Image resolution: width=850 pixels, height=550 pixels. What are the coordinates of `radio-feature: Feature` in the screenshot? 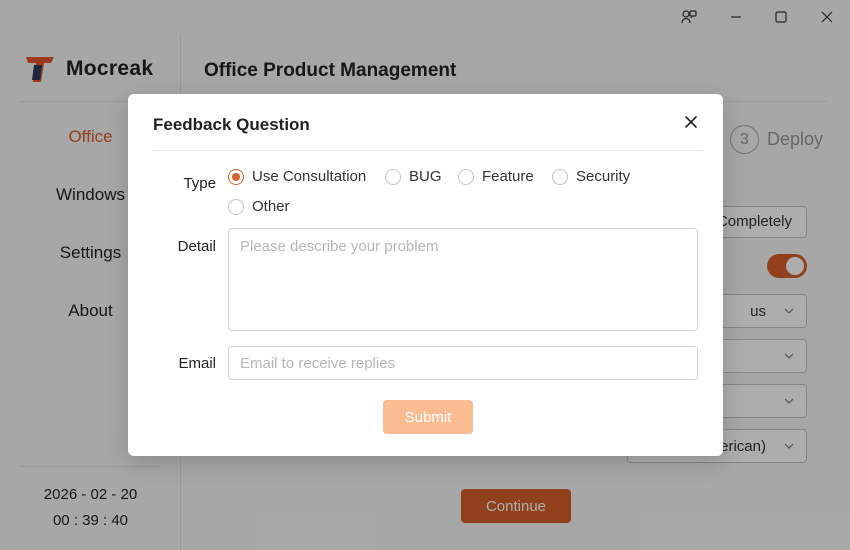 It's located at (496, 176).